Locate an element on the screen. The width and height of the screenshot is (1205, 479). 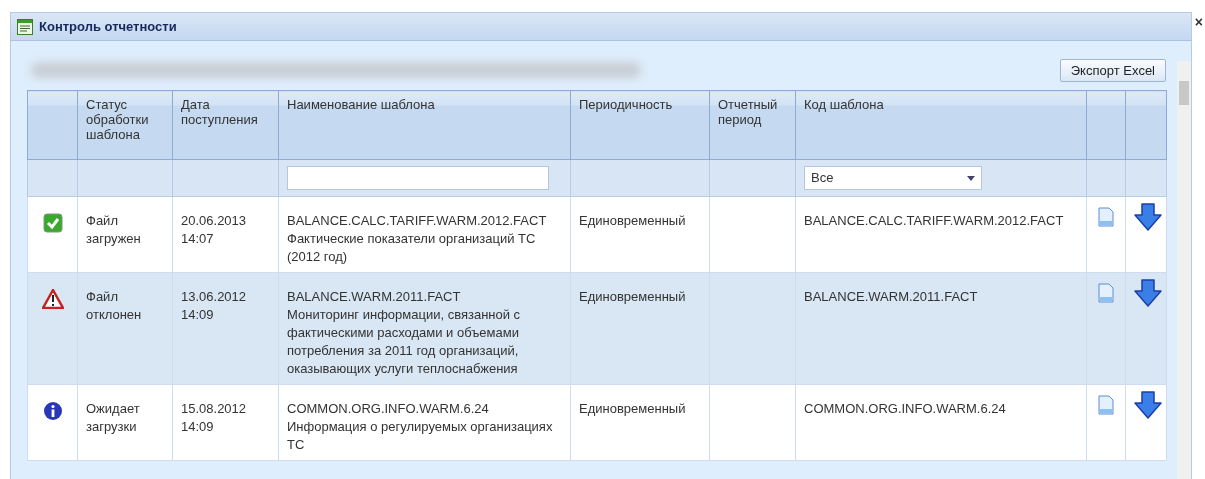
export-button: Экспорт Excel is located at coordinates (1112, 70).